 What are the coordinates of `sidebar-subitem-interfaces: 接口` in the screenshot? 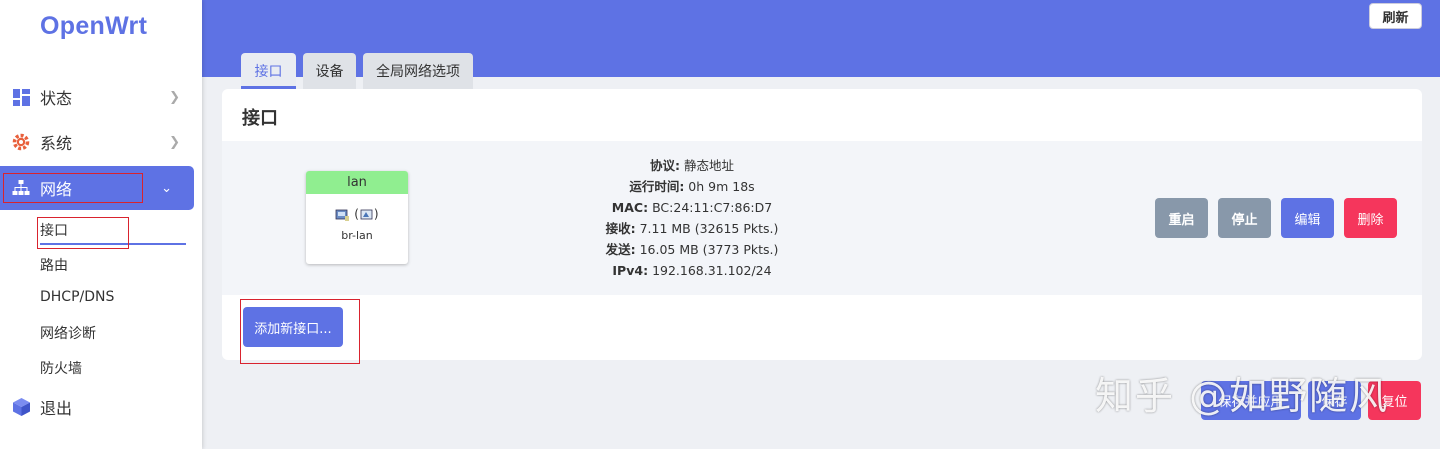 It's located at (54, 230).